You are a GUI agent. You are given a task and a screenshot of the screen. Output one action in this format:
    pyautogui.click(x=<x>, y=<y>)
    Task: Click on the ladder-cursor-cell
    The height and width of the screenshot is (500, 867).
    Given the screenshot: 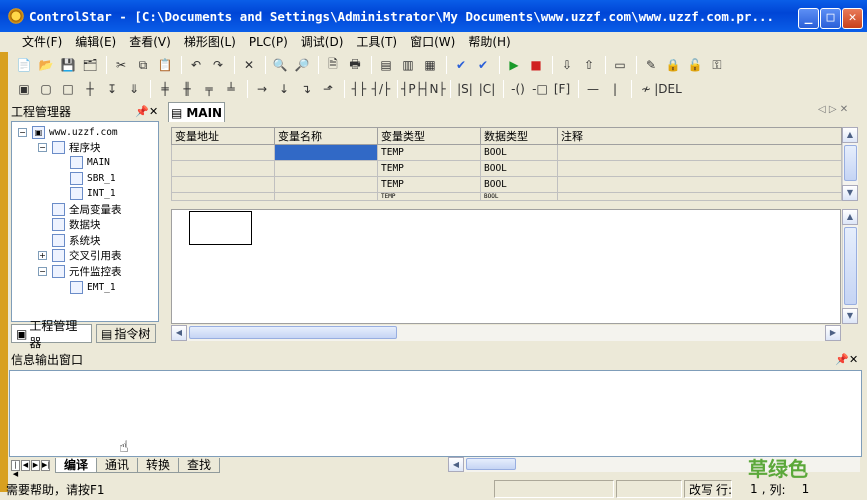 What is the action you would take?
    pyautogui.click(x=220, y=228)
    